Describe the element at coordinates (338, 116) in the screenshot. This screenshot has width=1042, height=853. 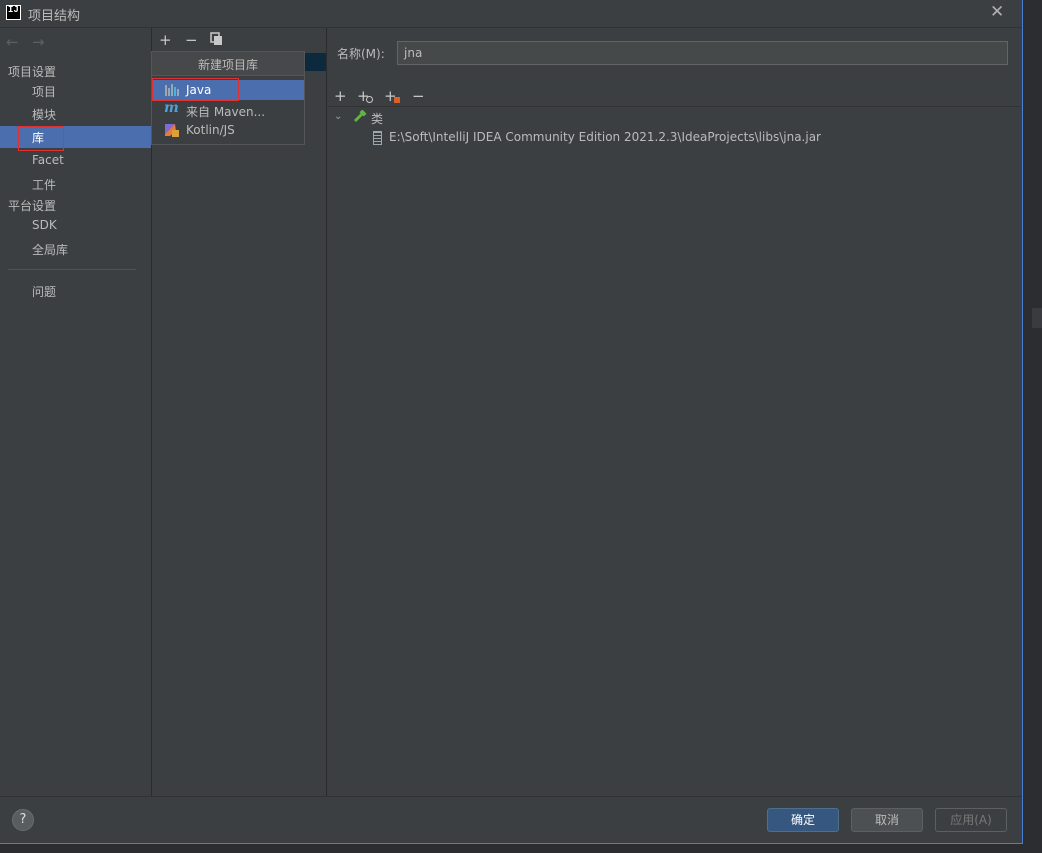
I see `chevron-down-icon: ⌄` at that location.